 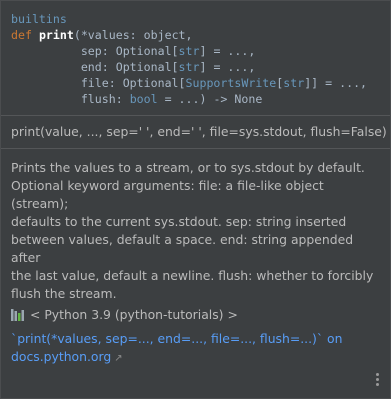 I want to click on def-keyword: def, so click(x=21, y=35).